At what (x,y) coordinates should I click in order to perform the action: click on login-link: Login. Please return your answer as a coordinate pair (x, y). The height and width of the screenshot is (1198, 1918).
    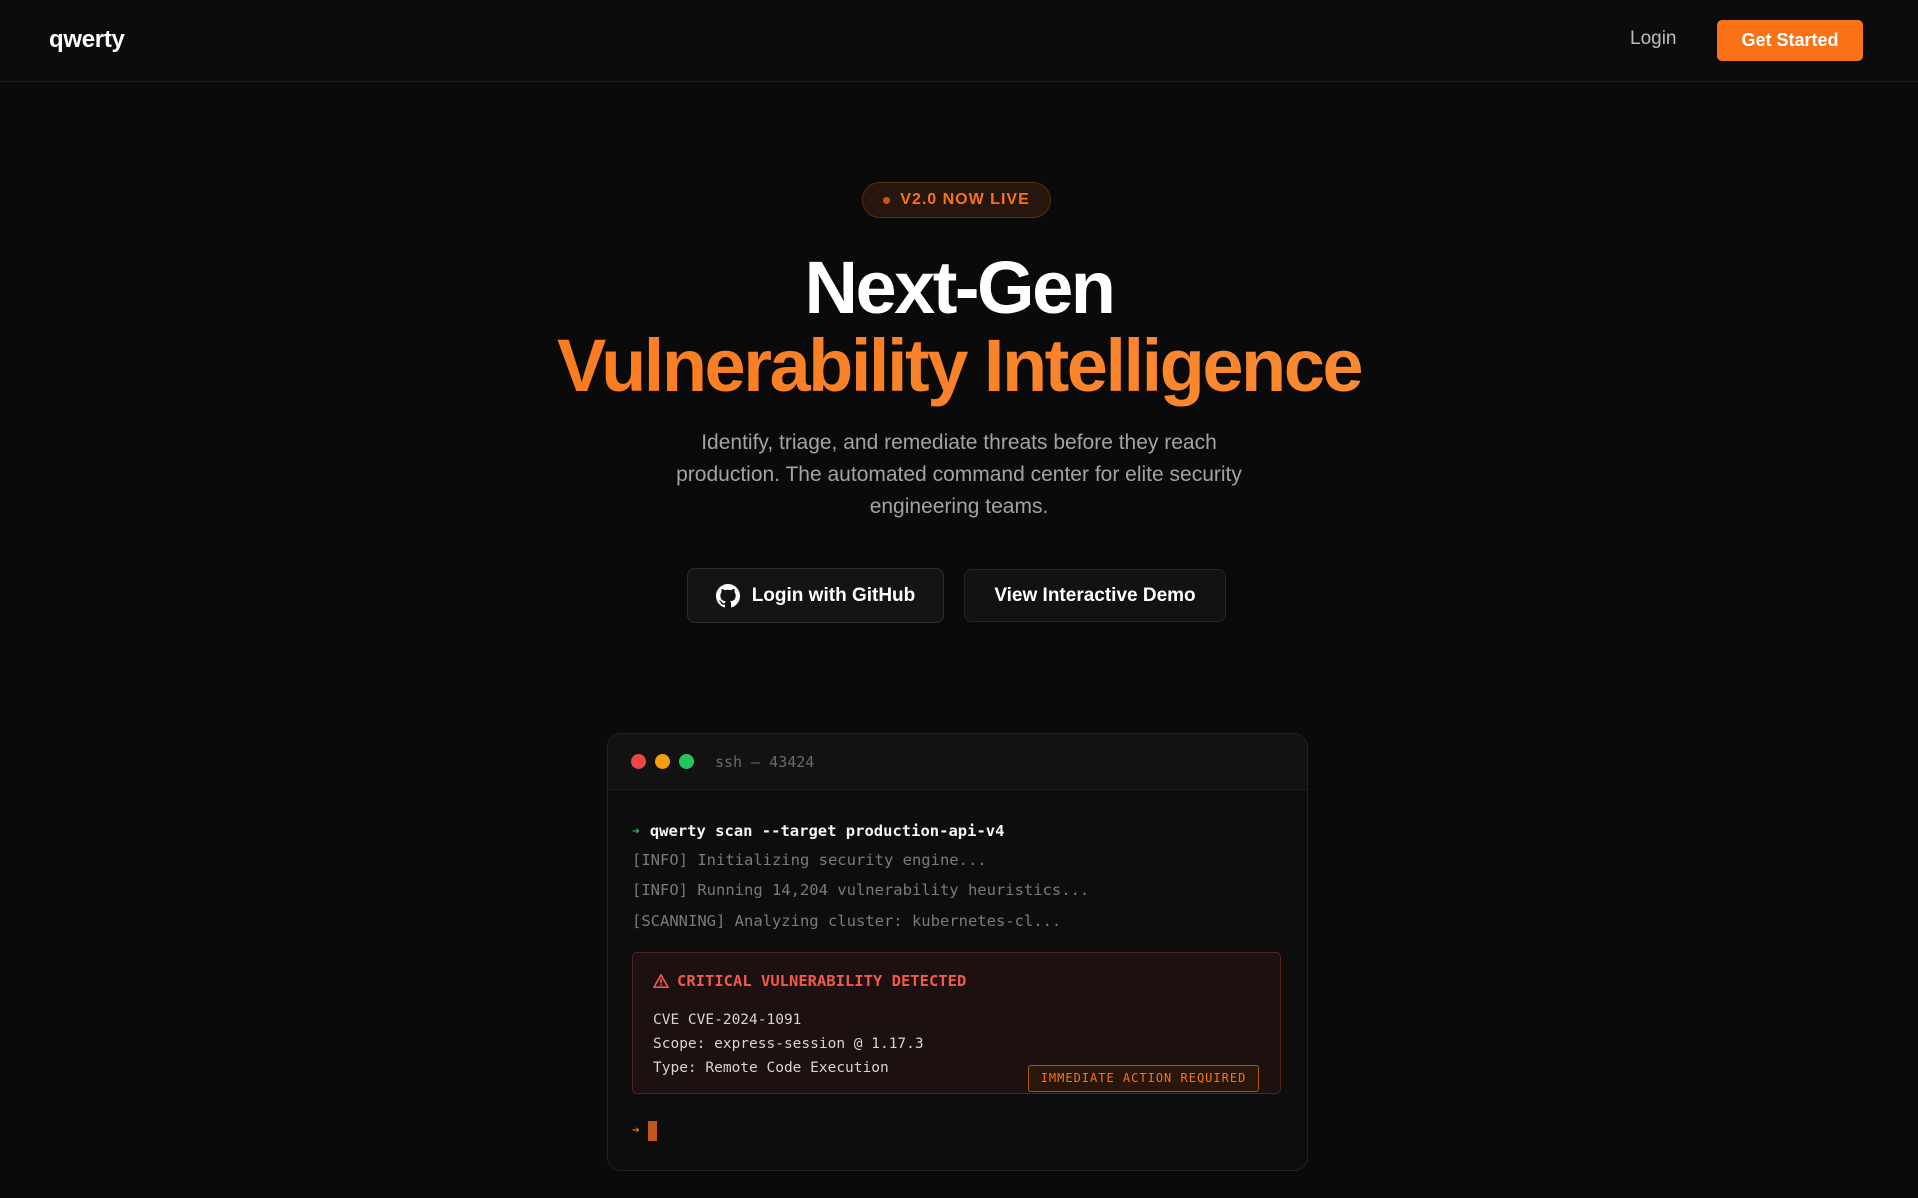
    Looking at the image, I should click on (1653, 39).